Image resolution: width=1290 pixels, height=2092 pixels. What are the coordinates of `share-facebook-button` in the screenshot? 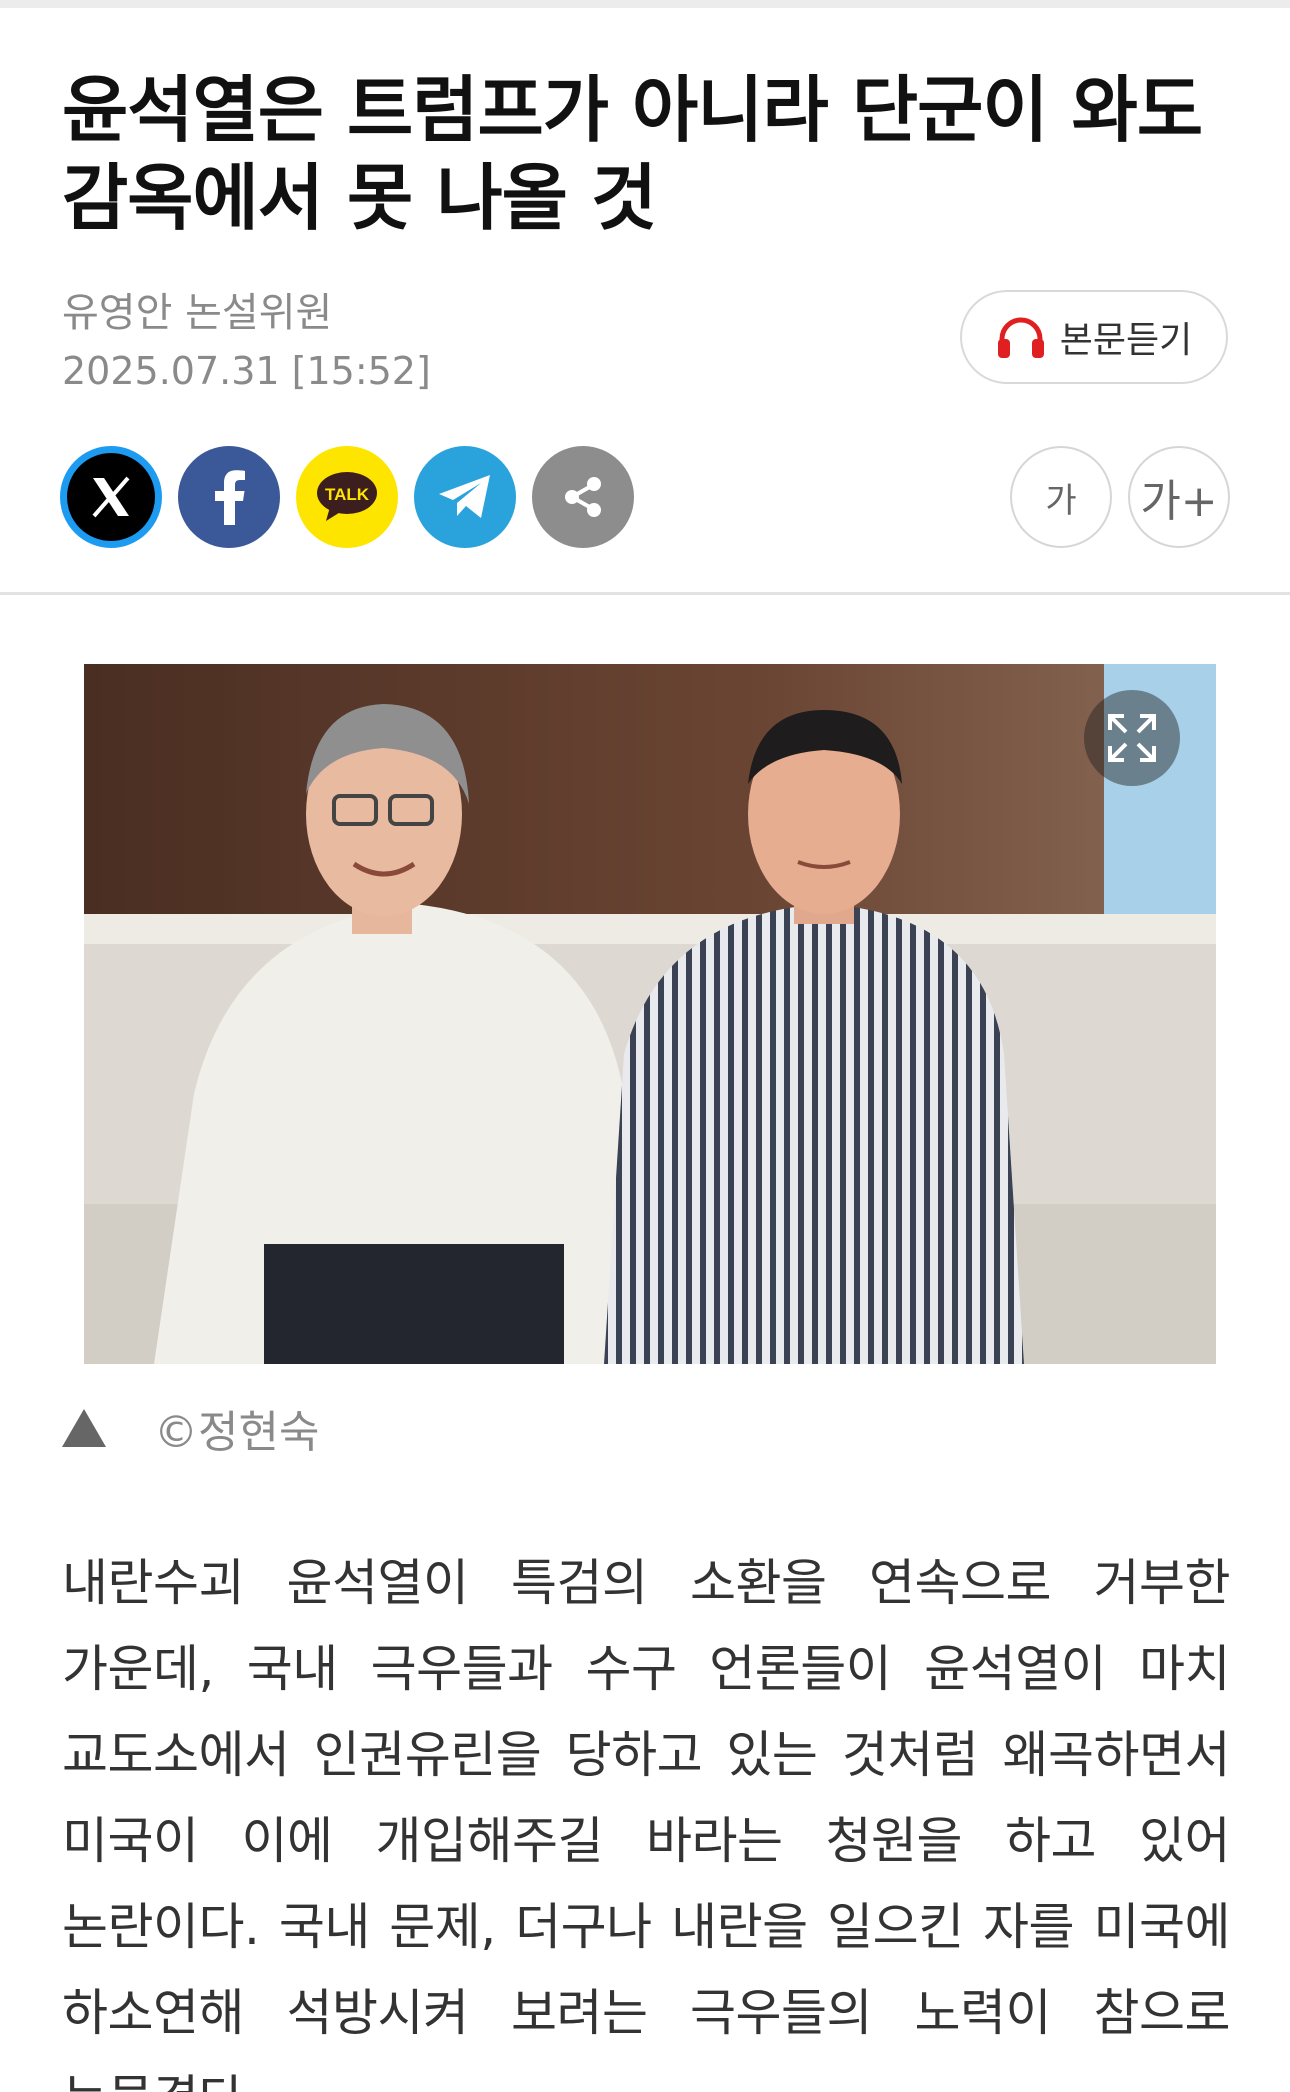 It's located at (229, 497).